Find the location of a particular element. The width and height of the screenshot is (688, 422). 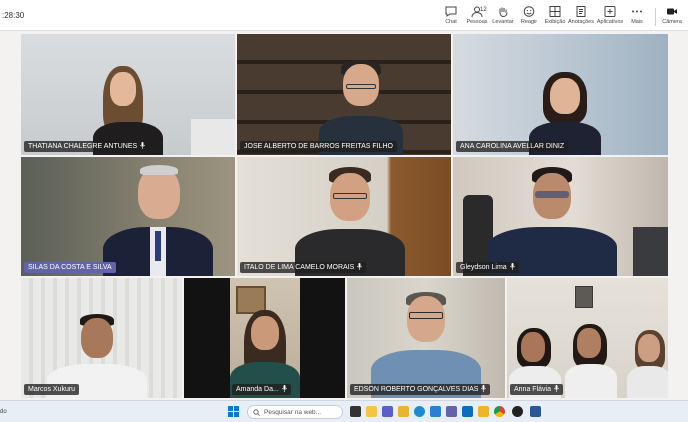

raise-hand-button: Levantar is located at coordinates (503, 17).